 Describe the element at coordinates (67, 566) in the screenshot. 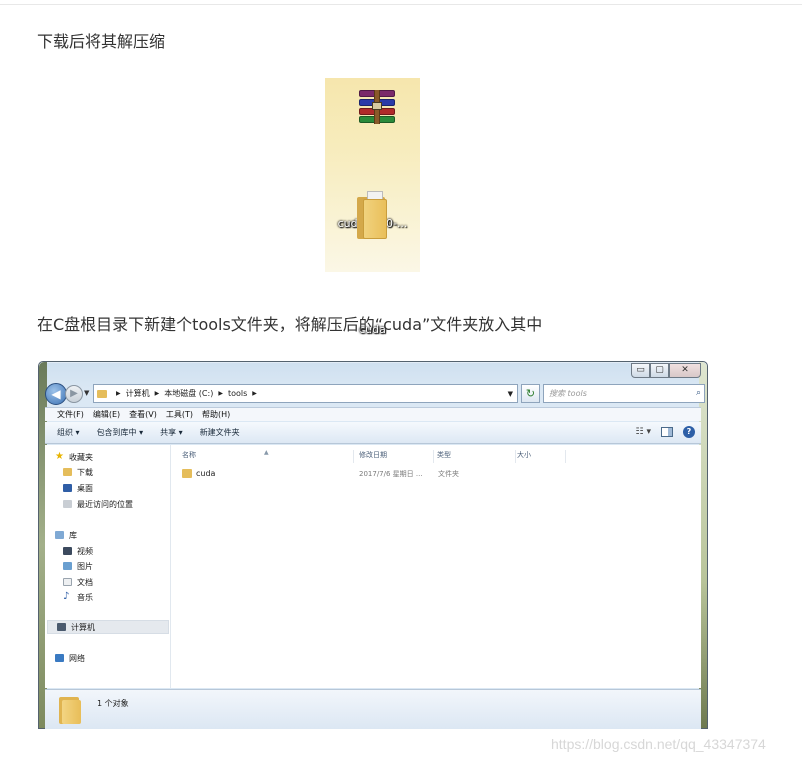

I see `pictures-icon` at that location.